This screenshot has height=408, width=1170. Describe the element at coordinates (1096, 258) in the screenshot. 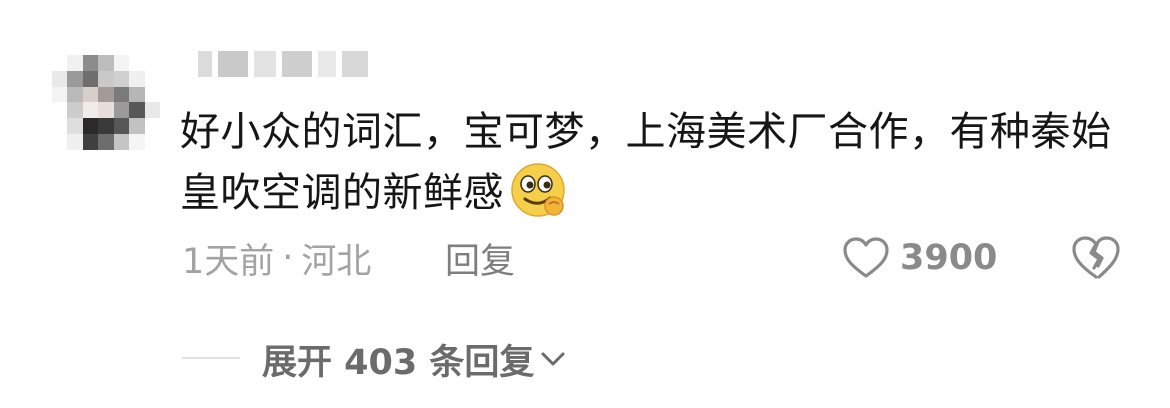

I see `broken-heart-icon` at that location.